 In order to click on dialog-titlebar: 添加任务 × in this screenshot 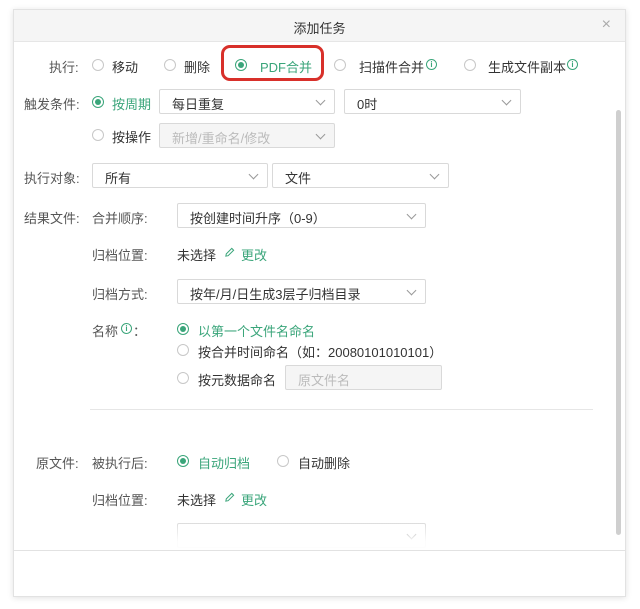, I will do `click(319, 26)`.